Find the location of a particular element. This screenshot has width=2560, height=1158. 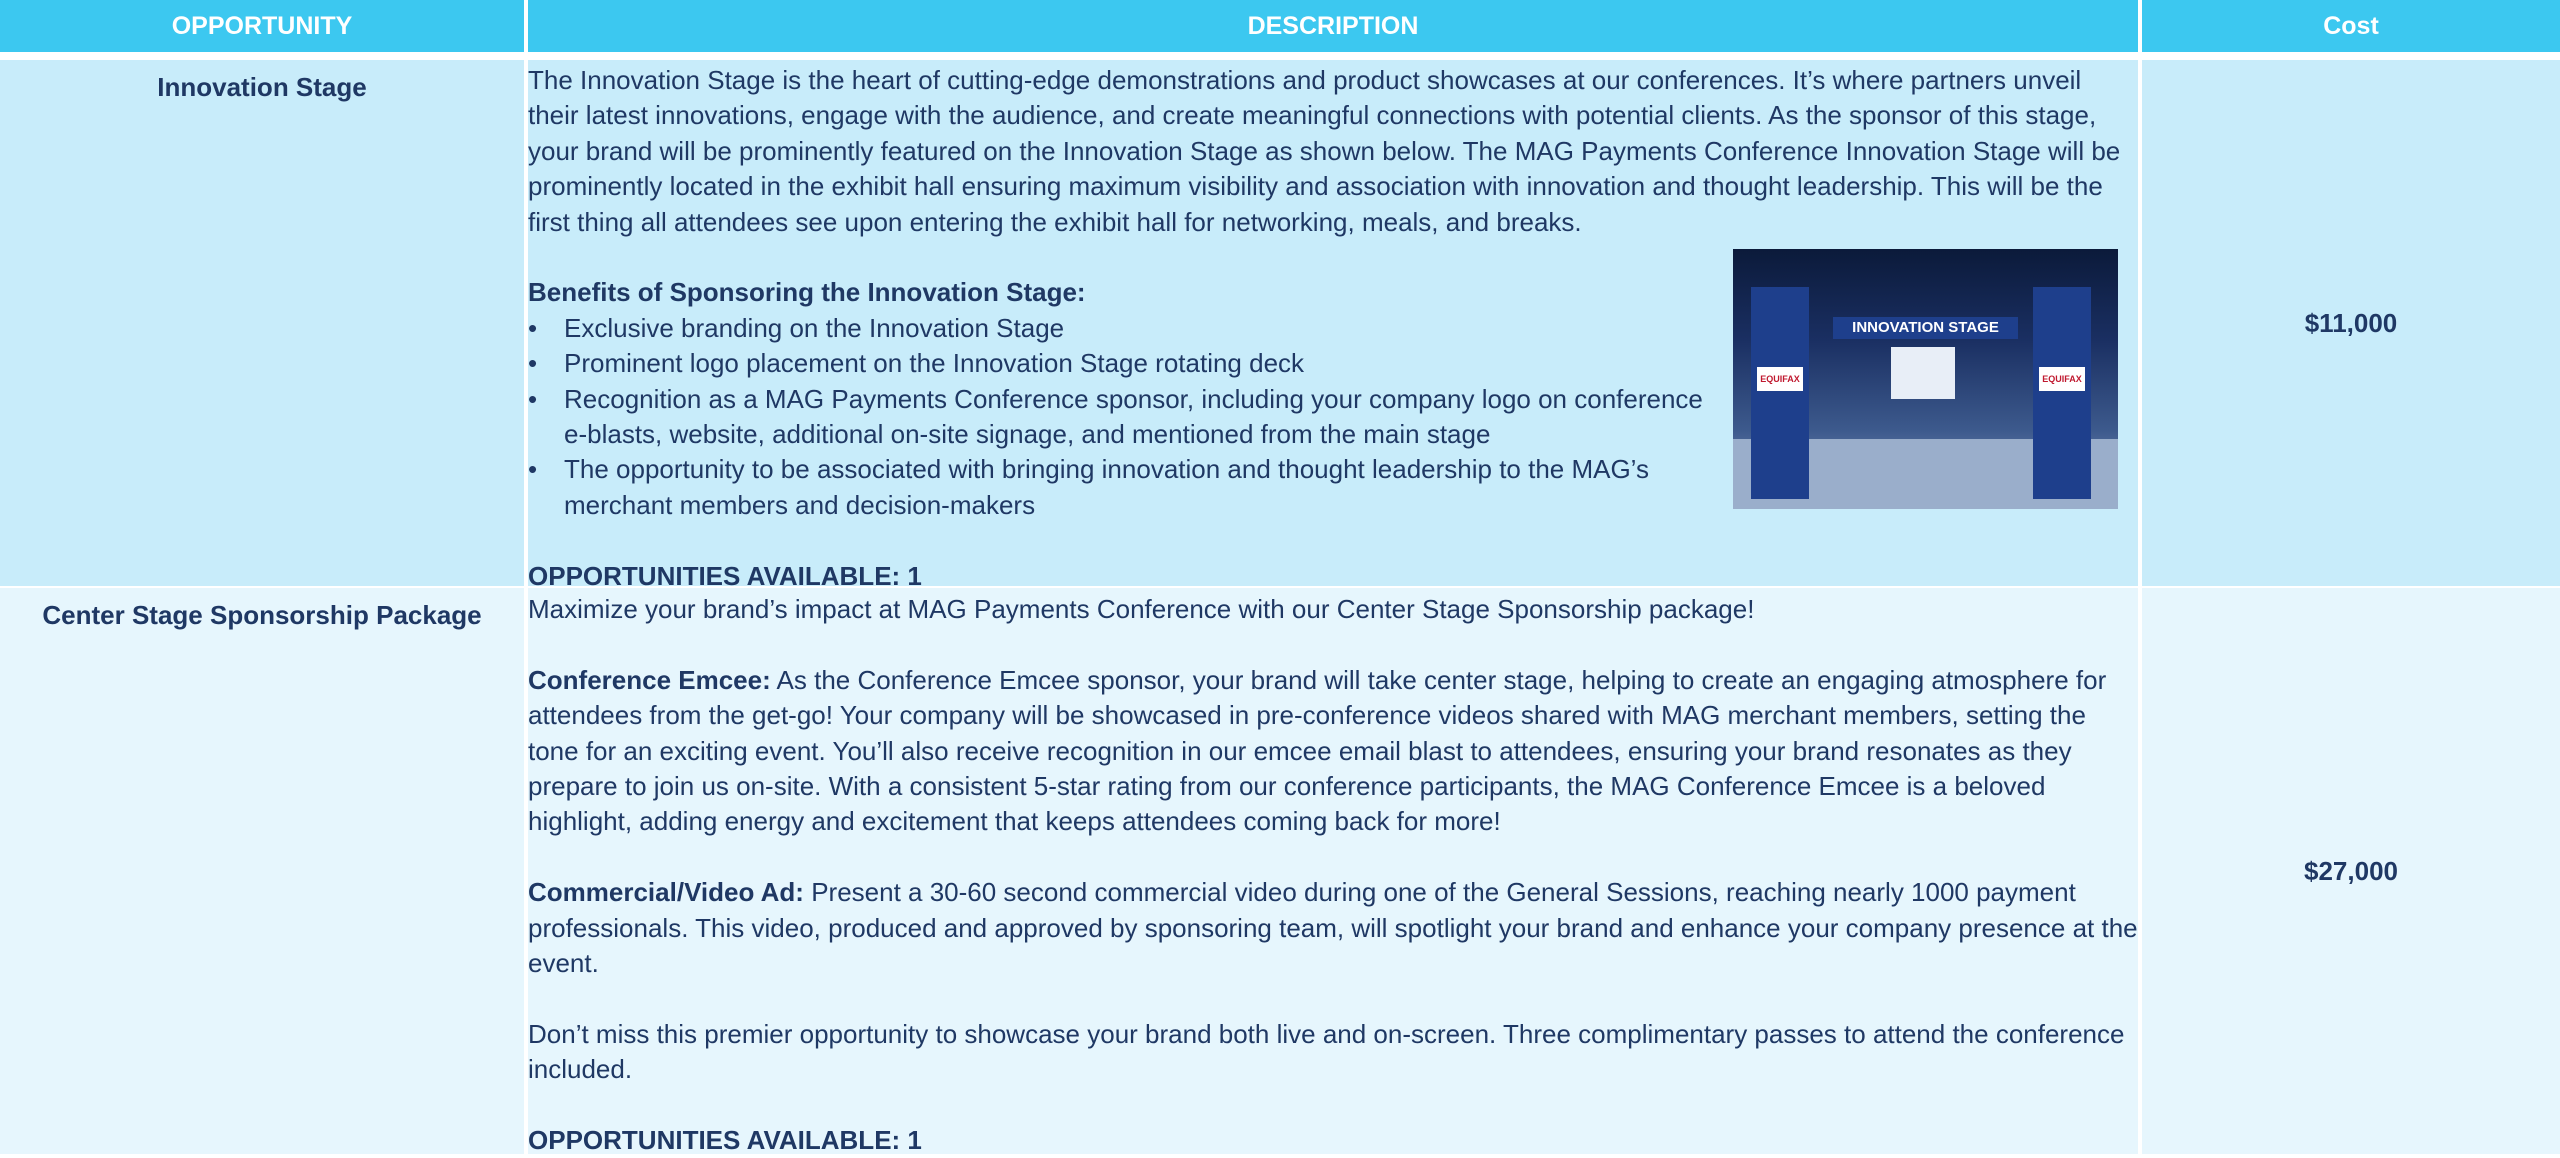

availability-text: OPPORTUNITIES AVAILABLE: 1 is located at coordinates (725, 1140).